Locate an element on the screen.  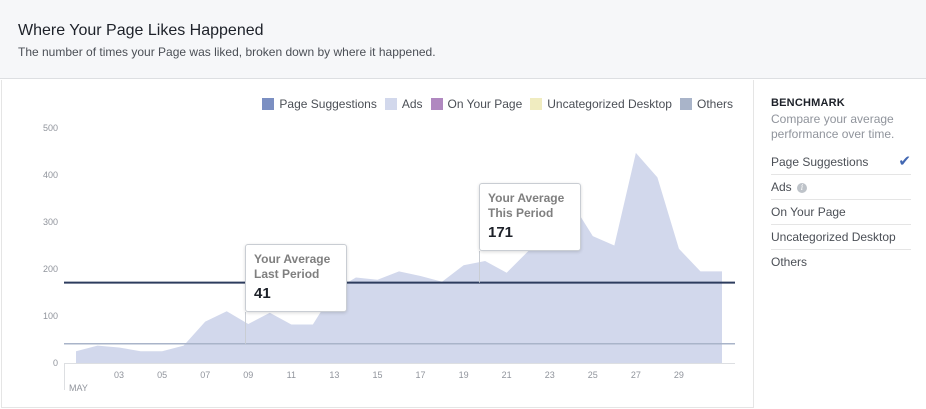
info-icon: i is located at coordinates (802, 187).